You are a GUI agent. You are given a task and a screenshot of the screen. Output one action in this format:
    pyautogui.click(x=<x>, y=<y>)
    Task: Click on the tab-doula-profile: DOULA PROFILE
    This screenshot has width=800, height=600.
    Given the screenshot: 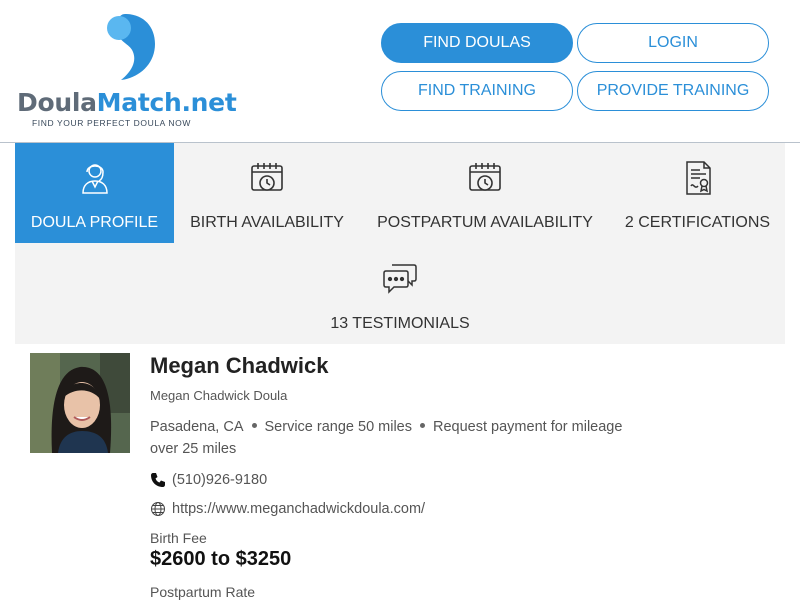 What is the action you would take?
    pyautogui.click(x=94, y=193)
    